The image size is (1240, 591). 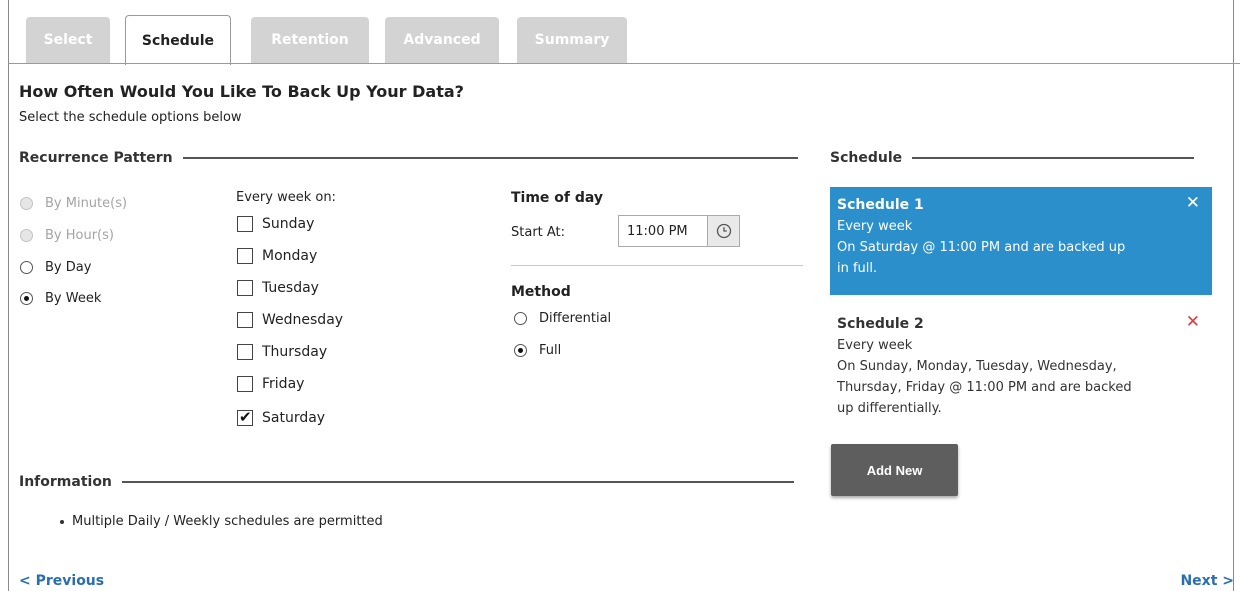 What do you see at coordinates (290, 288) in the screenshot?
I see `checkbox-label: Tuesday` at bounding box center [290, 288].